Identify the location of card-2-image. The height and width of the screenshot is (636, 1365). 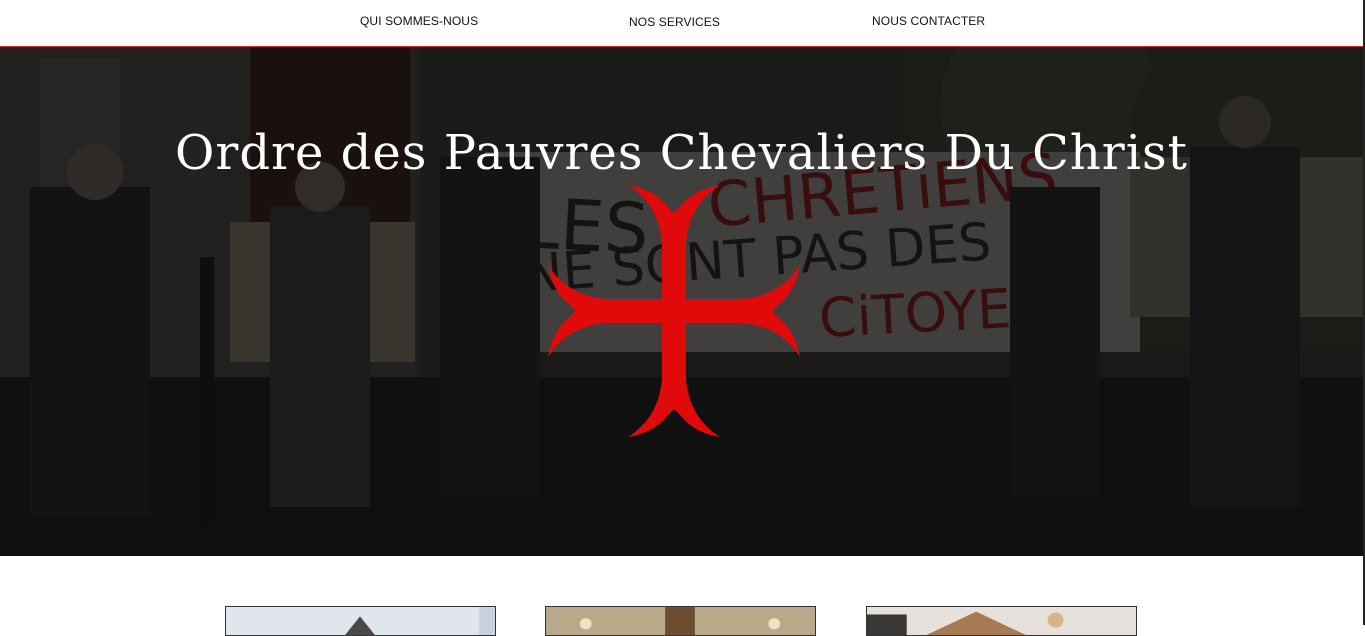
(680, 621).